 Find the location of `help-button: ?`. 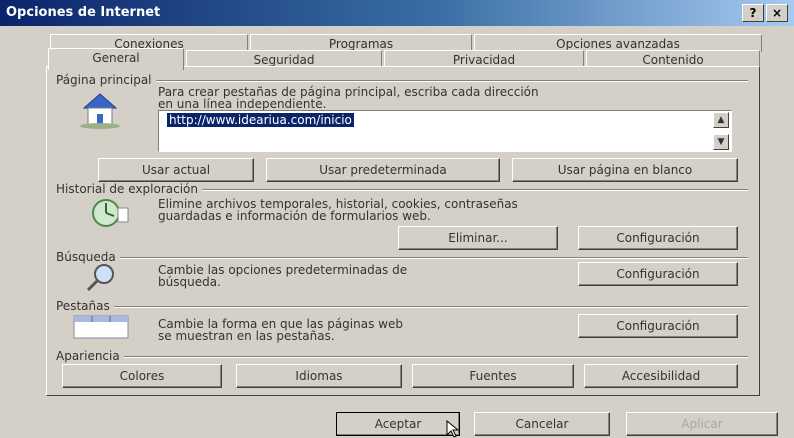

help-button: ? is located at coordinates (753, 13).